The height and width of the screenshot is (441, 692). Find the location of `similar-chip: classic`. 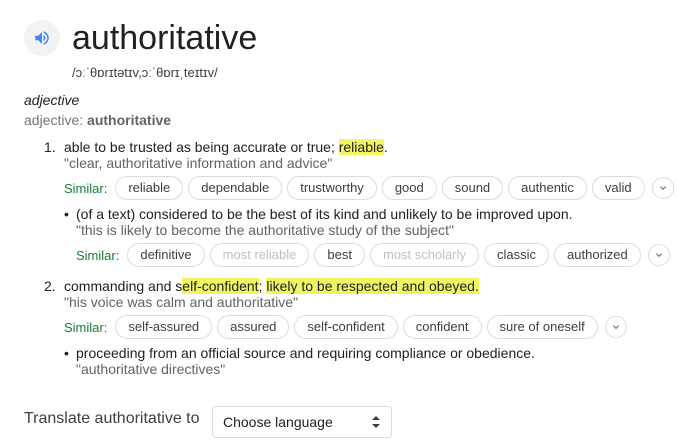

similar-chip: classic is located at coordinates (517, 255).